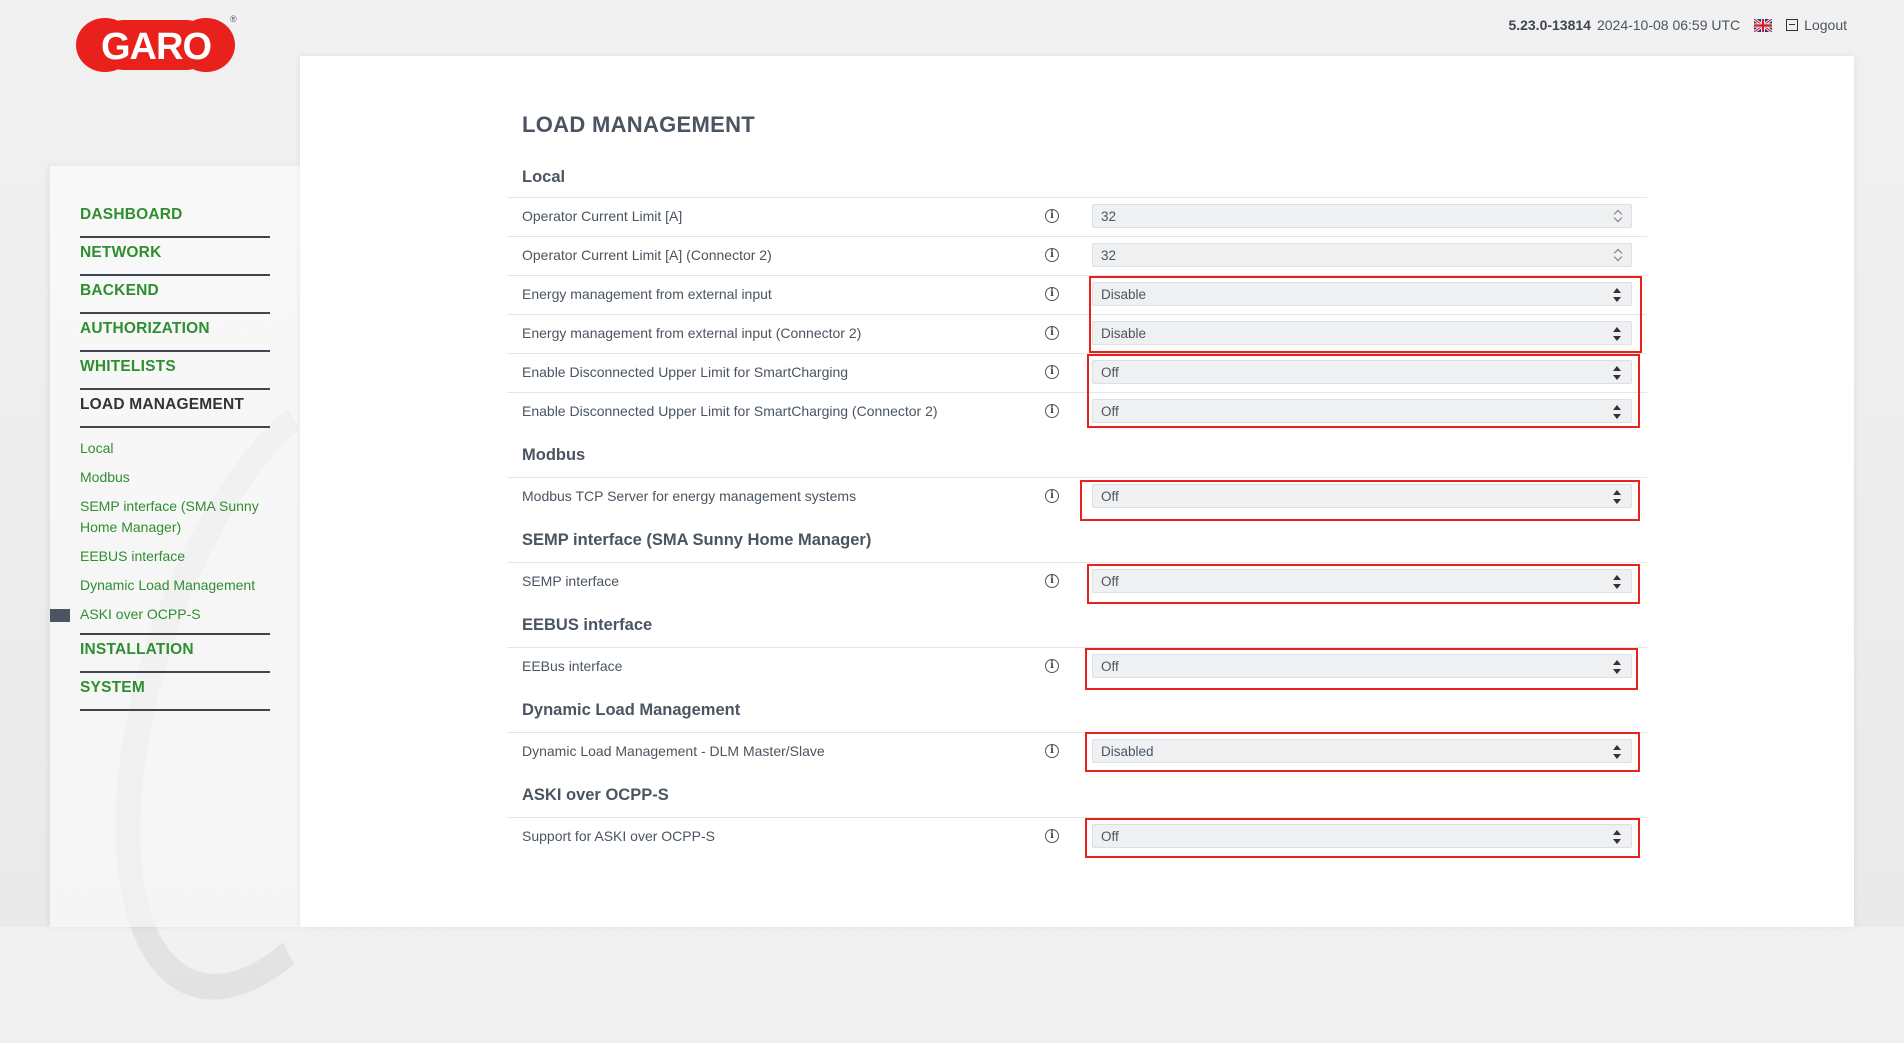 The image size is (1904, 1043). Describe the element at coordinates (631, 710) in the screenshot. I see `section-title-dlm: Dynamic Load Management` at that location.